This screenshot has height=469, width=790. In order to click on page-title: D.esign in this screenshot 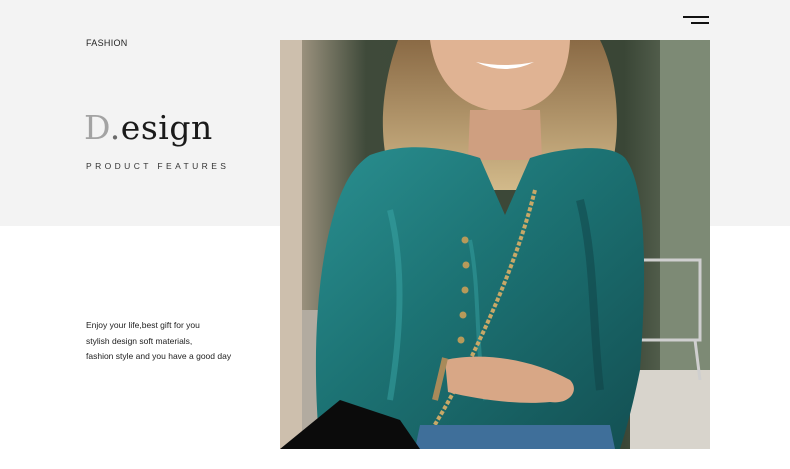, I will do `click(148, 128)`.